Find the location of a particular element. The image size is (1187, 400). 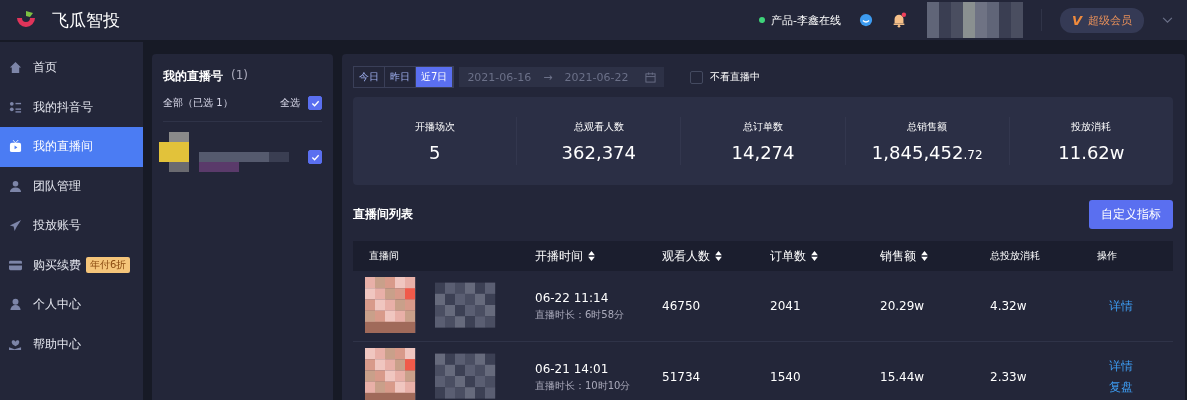

stat-value: 1,845,452.72 is located at coordinates (927, 152).